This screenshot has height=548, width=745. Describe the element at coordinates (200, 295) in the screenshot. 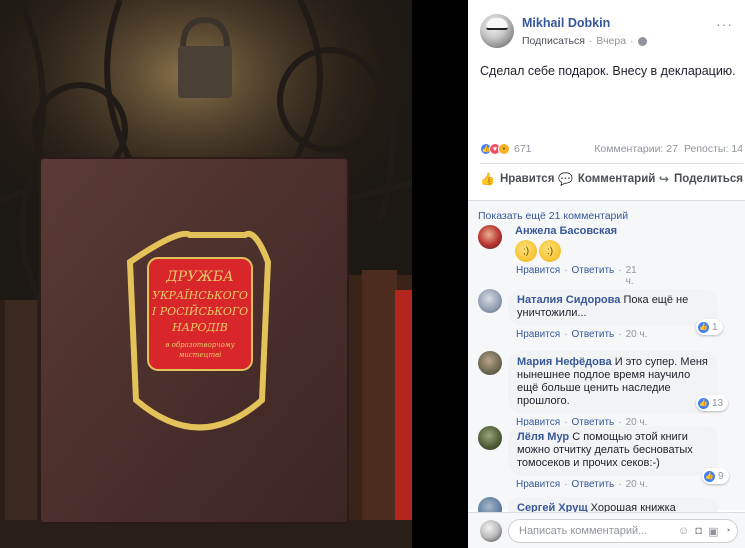

I see `cover-title-line-2: УКРАЇНСЬКОГО` at that location.